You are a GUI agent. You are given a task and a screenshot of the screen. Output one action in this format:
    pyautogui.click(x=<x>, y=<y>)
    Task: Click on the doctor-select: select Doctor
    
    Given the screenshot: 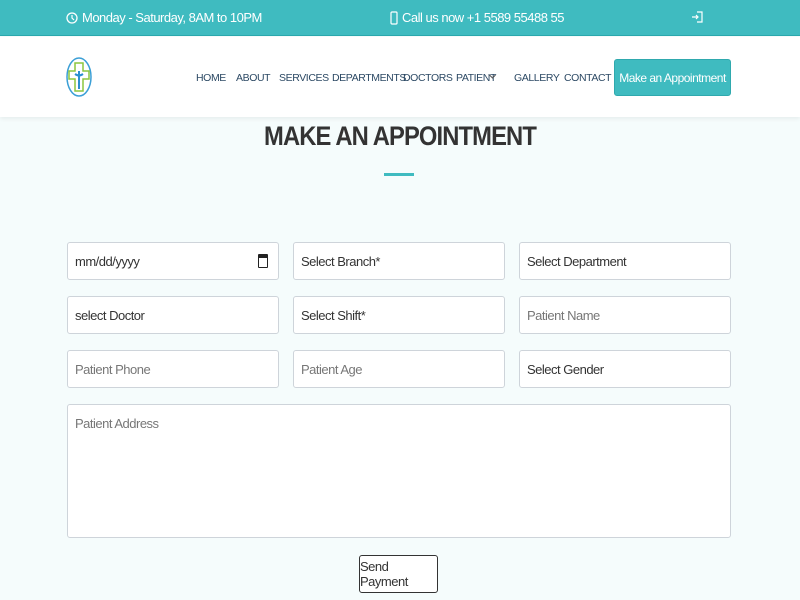 What is the action you would take?
    pyautogui.click(x=173, y=315)
    